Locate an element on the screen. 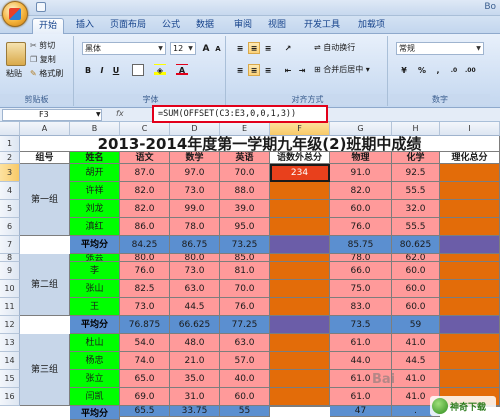 The width and height of the screenshot is (500, 420). column-header-i: I is located at coordinates (470, 129).